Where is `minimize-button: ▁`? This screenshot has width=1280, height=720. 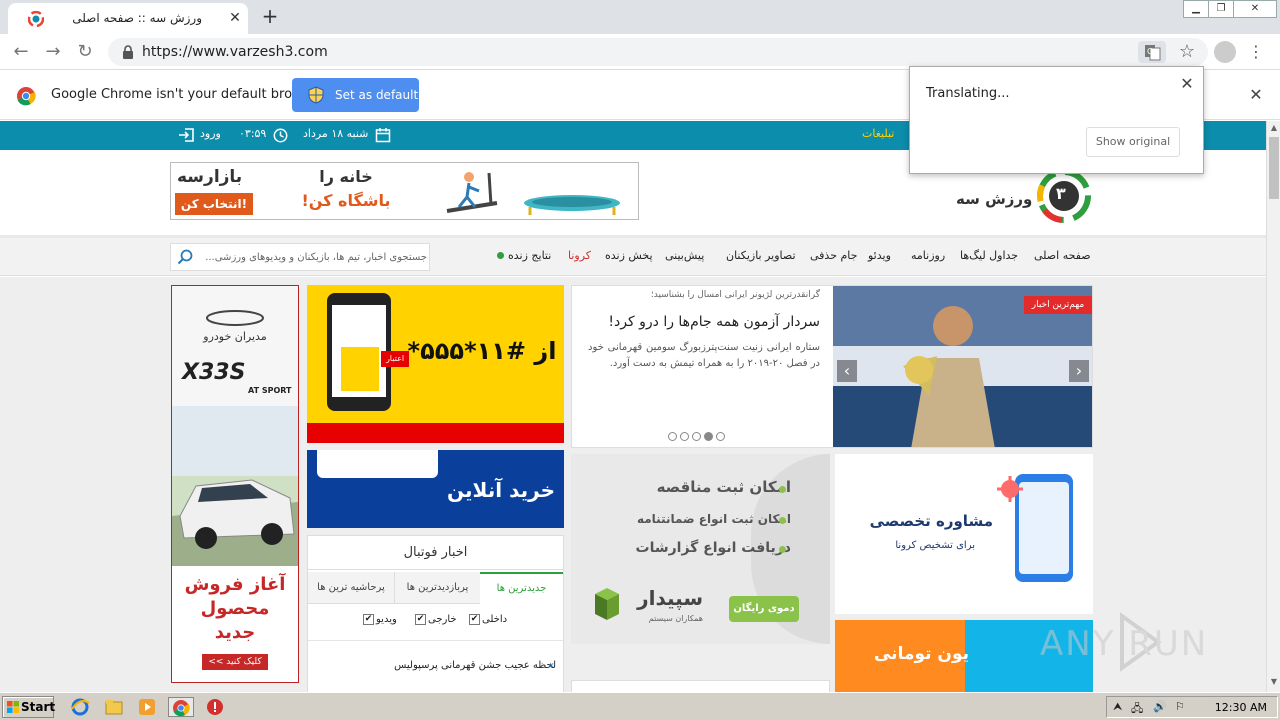 minimize-button: ▁ is located at coordinates (1196, 9).